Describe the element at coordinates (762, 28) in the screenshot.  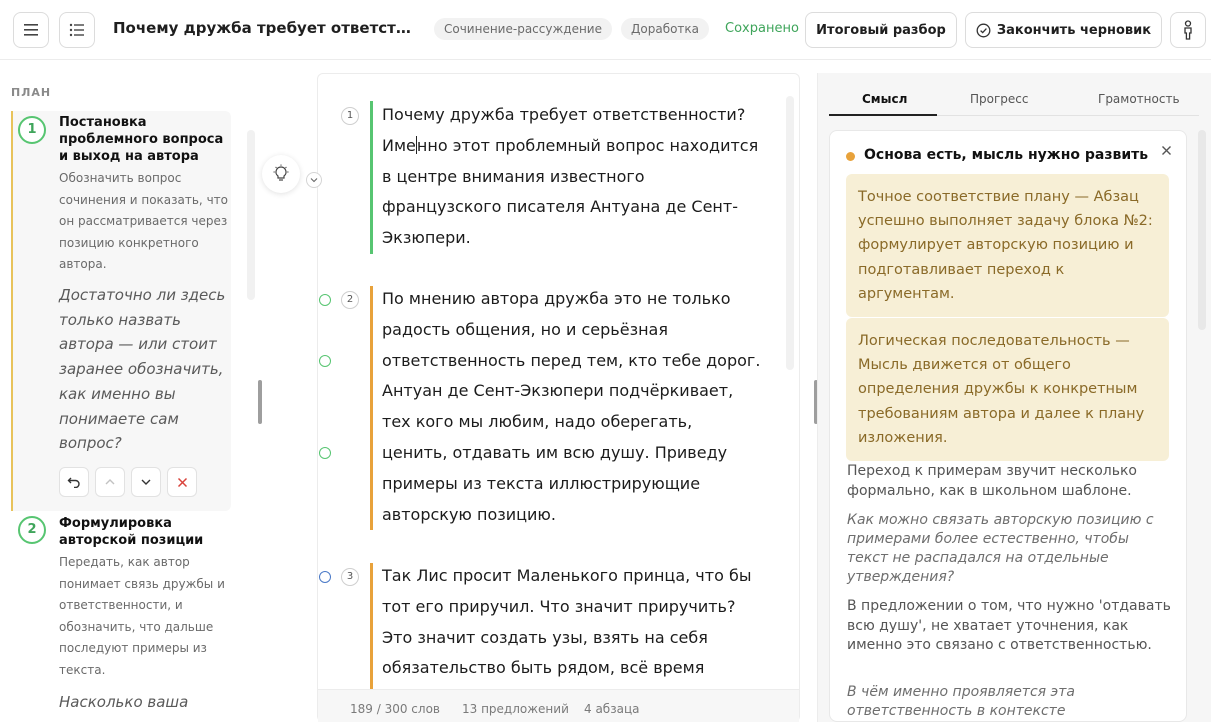
I see `save-status: Сохранено` at that location.